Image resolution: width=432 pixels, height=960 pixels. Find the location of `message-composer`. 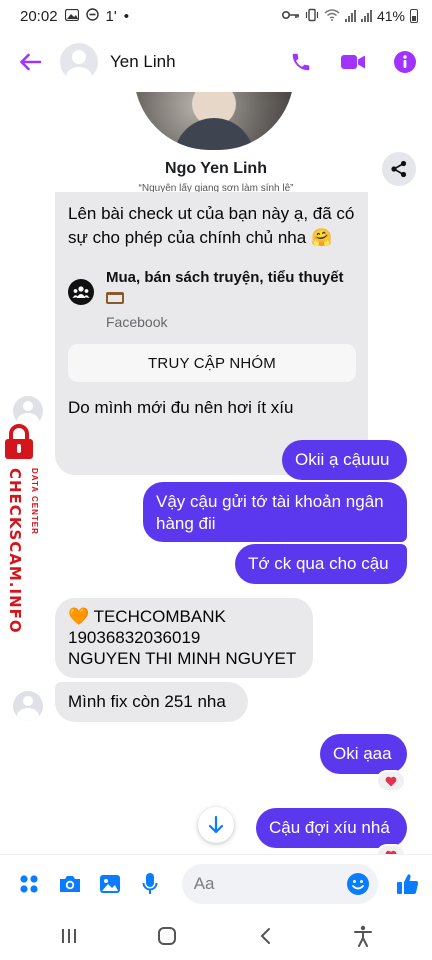

message-composer is located at coordinates (216, 883).